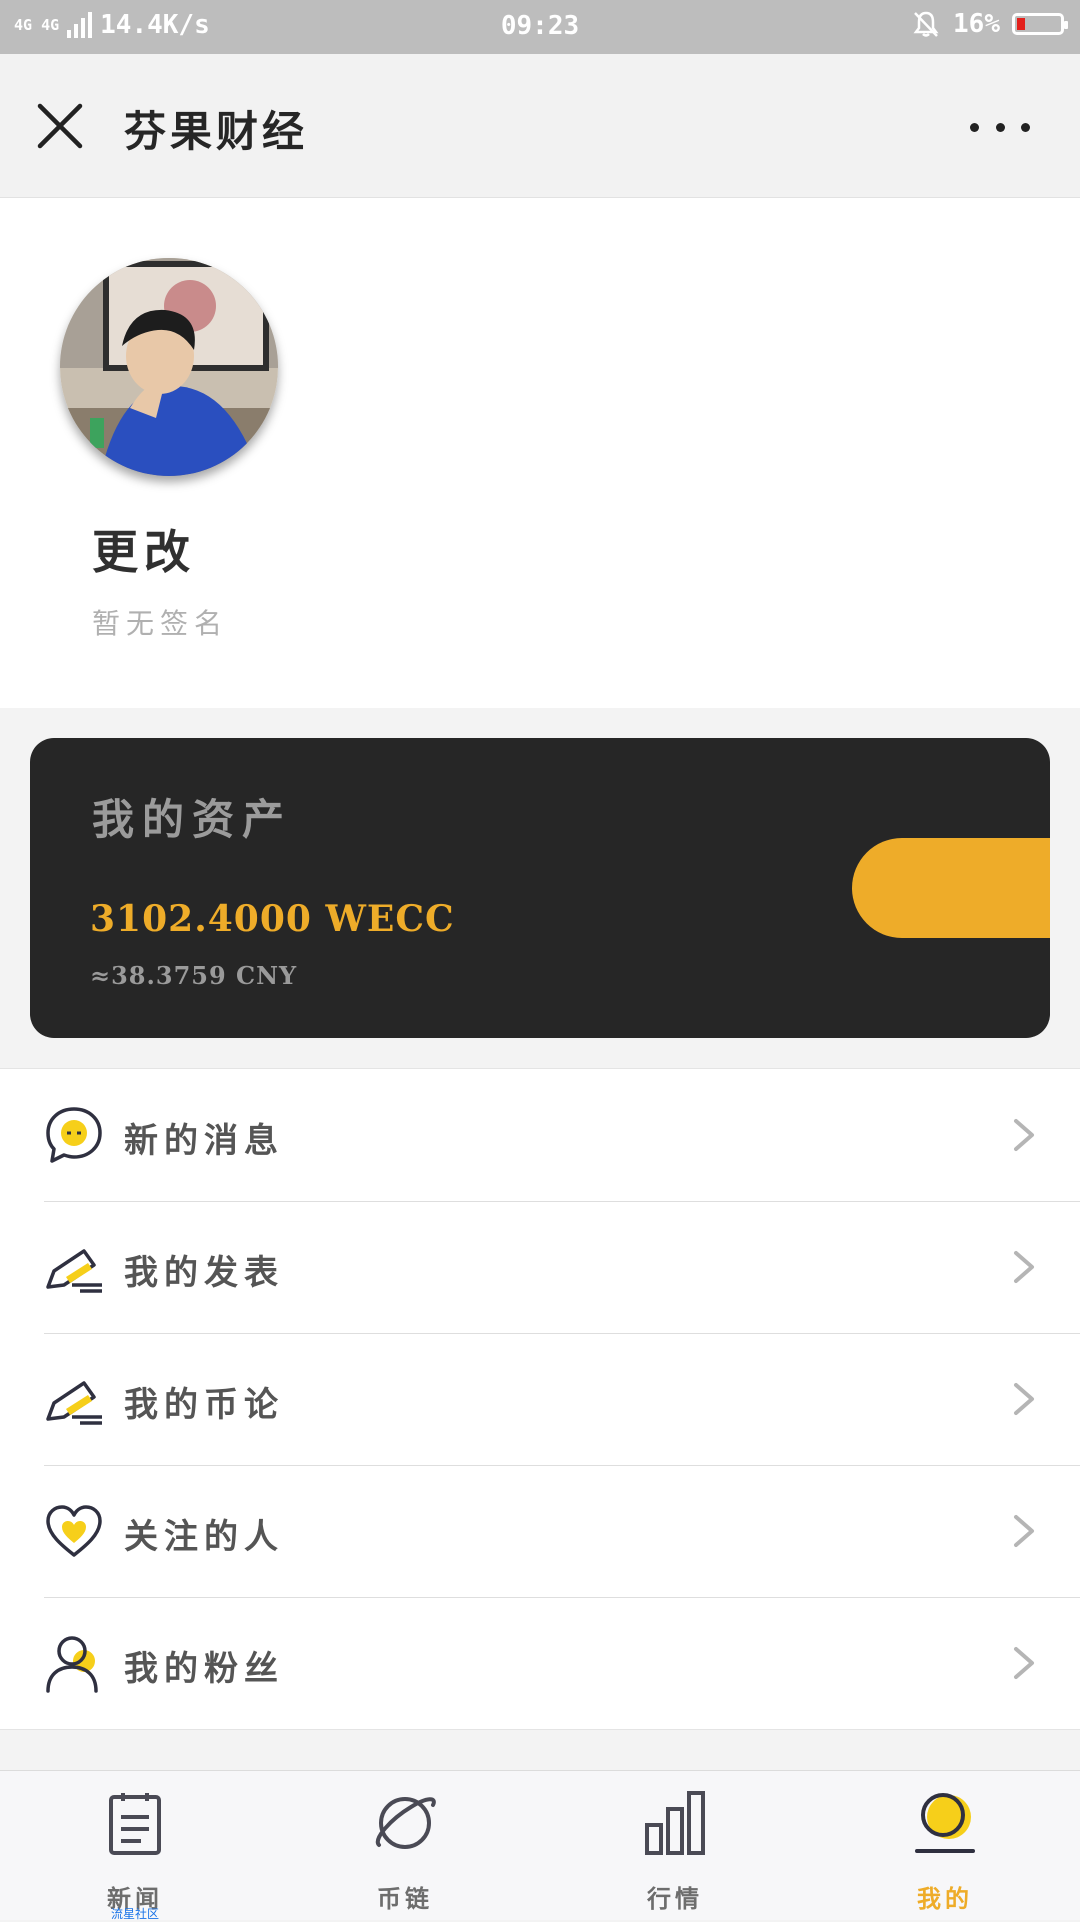  Describe the element at coordinates (1040, 24) in the screenshot. I see `battery-icon` at that location.